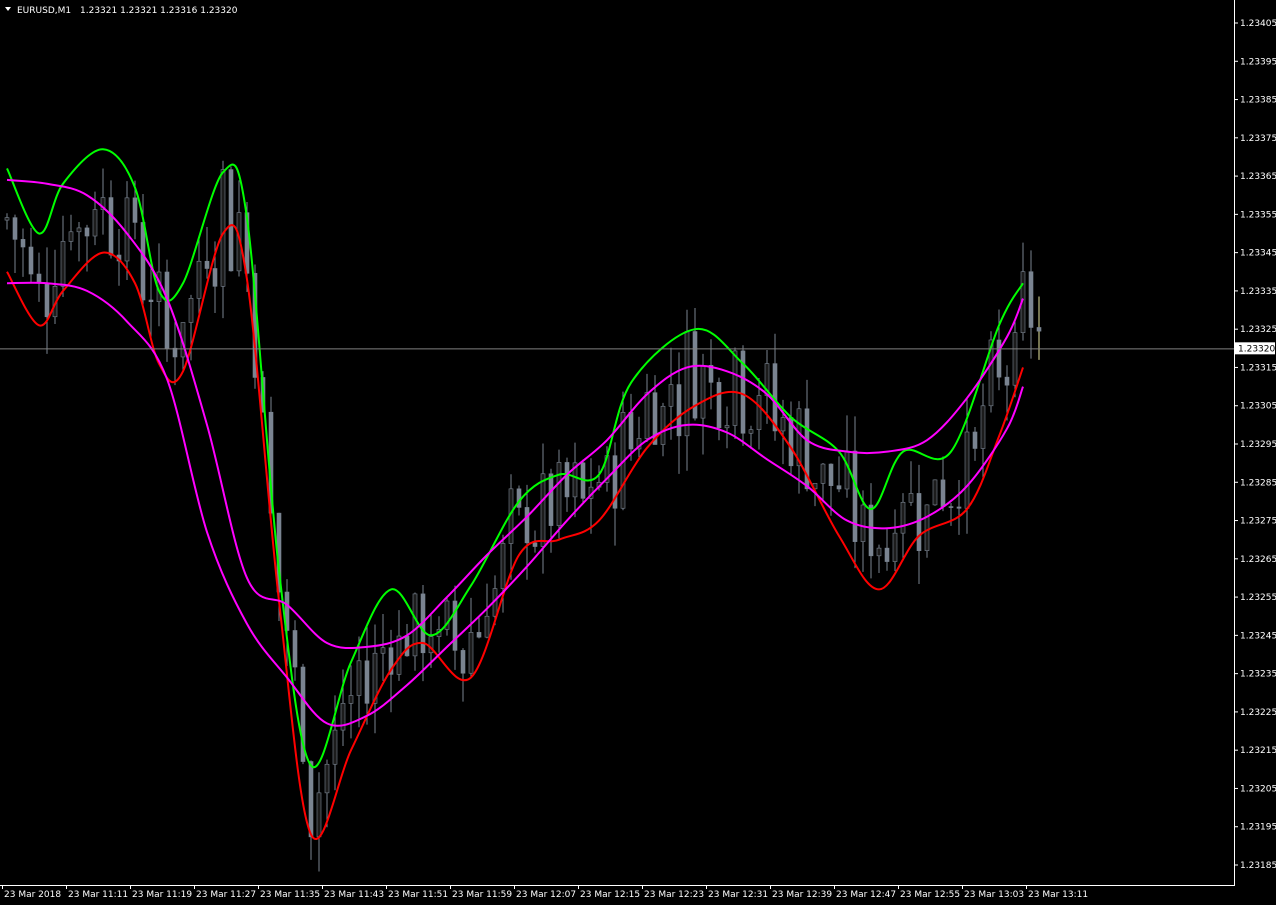 This screenshot has height=905, width=1276. What do you see at coordinates (1258, 292) in the screenshot?
I see `y-tick-label: 1.23335` at bounding box center [1258, 292].